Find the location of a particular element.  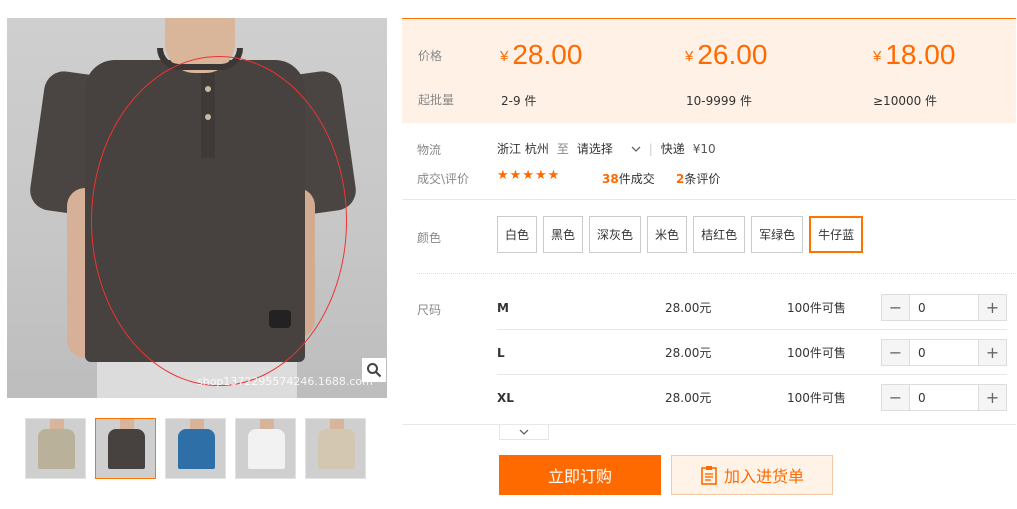

thumbnail-strip is located at coordinates (195, 448).